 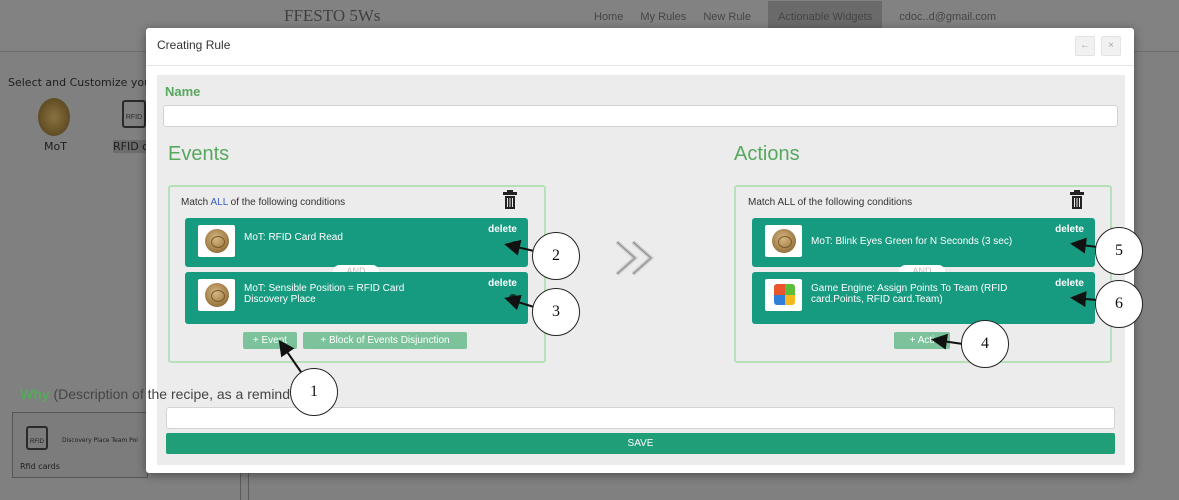 What do you see at coordinates (1119, 304) in the screenshot?
I see `callout-marker: 6` at bounding box center [1119, 304].